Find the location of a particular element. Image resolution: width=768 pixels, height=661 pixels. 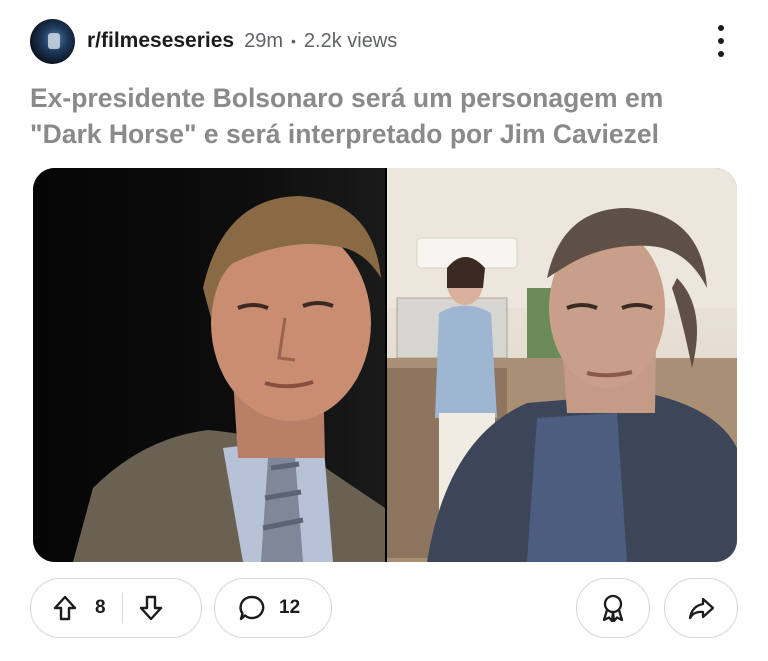

subreddit-avatar is located at coordinates (52, 41).